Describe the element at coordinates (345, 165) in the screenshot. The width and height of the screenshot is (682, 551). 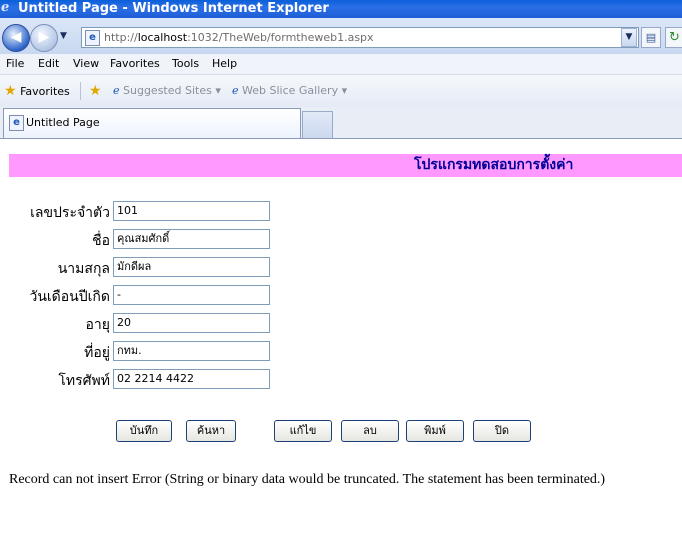
I see `heading-band: โปรแกรมทดสอบการตั้งค่า` at that location.